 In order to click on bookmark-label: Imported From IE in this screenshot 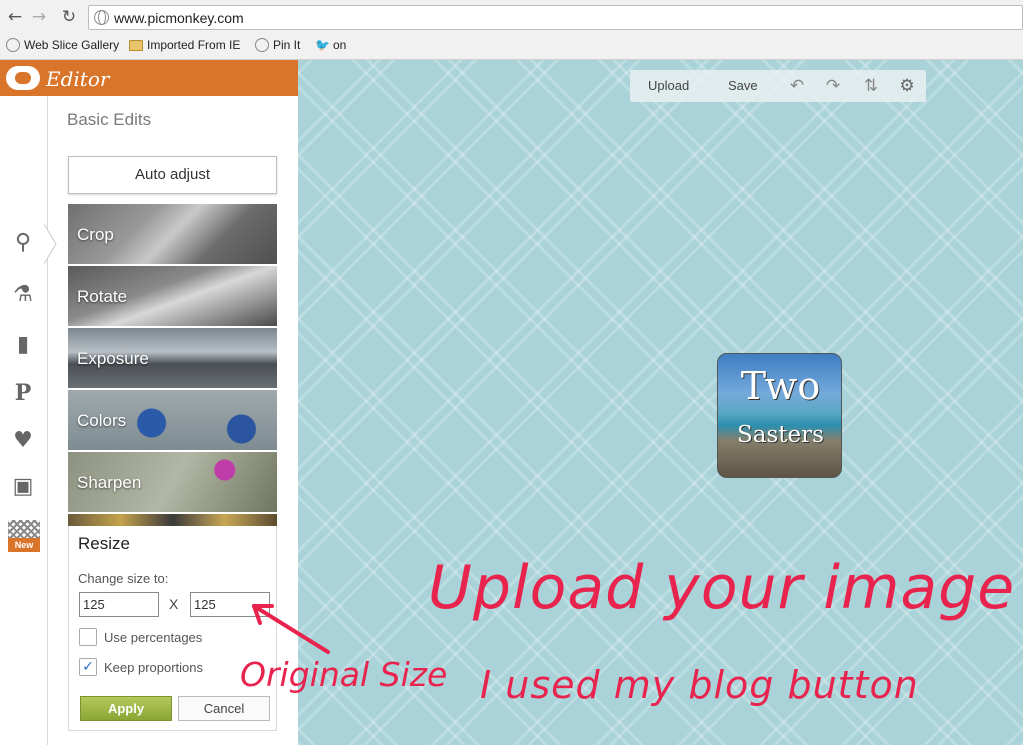, I will do `click(194, 45)`.